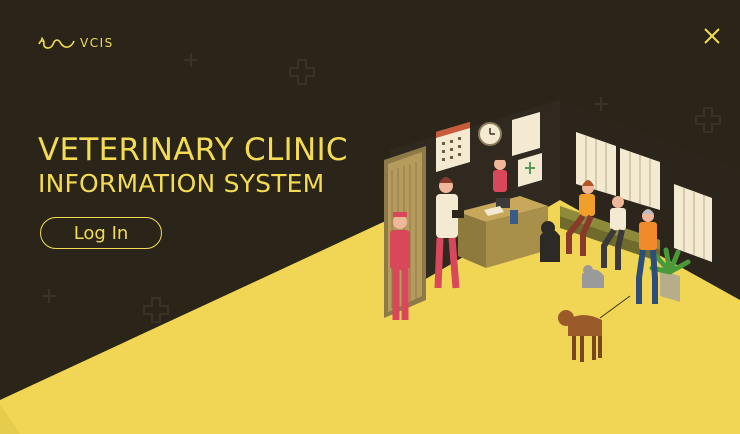 The height and width of the screenshot is (434, 740). What do you see at coordinates (56, 42) in the screenshot?
I see `cat-logo-icon` at bounding box center [56, 42].